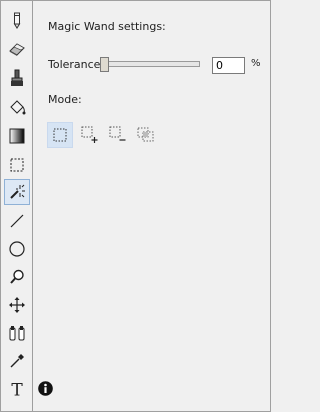 The width and height of the screenshot is (320, 412). I want to click on line-icon, so click(17, 221).